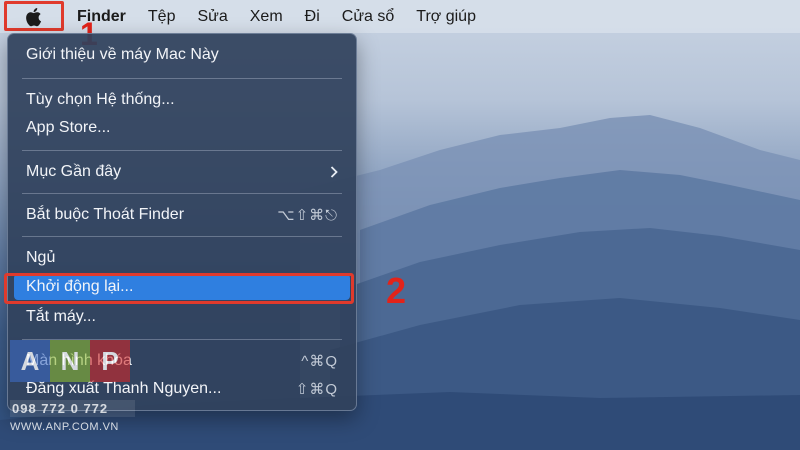  Describe the element at coordinates (319, 361) in the screenshot. I see `lock-screen-shortcut: ^⌘Q` at that location.